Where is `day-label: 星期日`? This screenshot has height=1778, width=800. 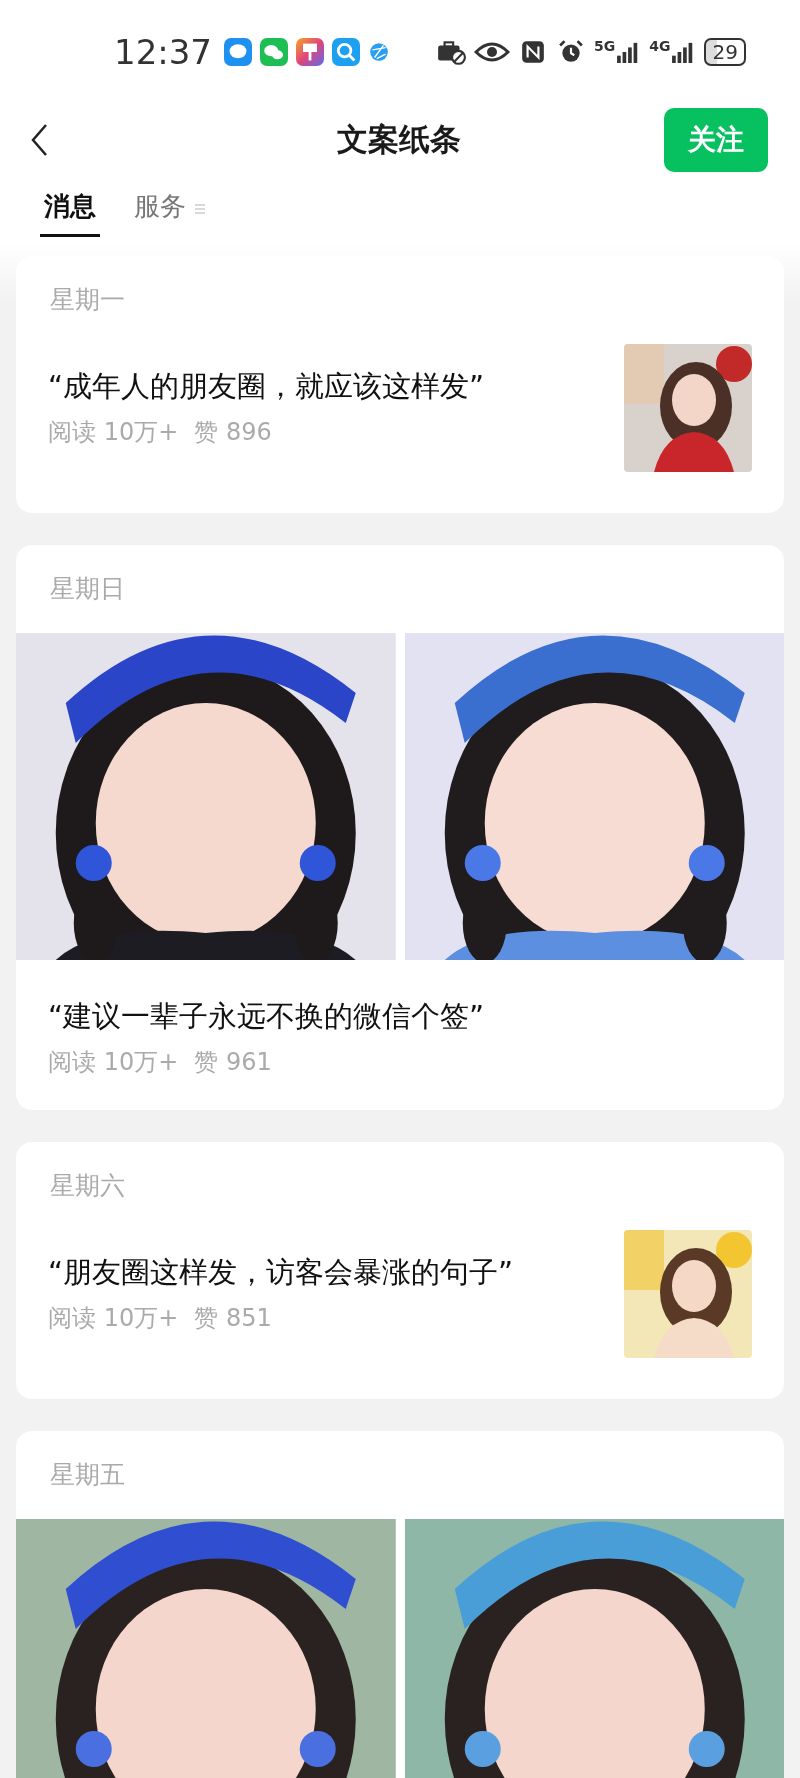 day-label: 星期日 is located at coordinates (87, 589).